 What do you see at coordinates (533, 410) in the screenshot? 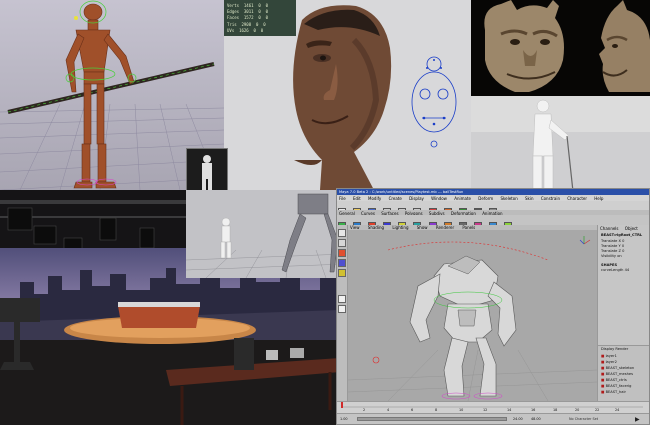
I see `tick-label: 16` at bounding box center [533, 410].